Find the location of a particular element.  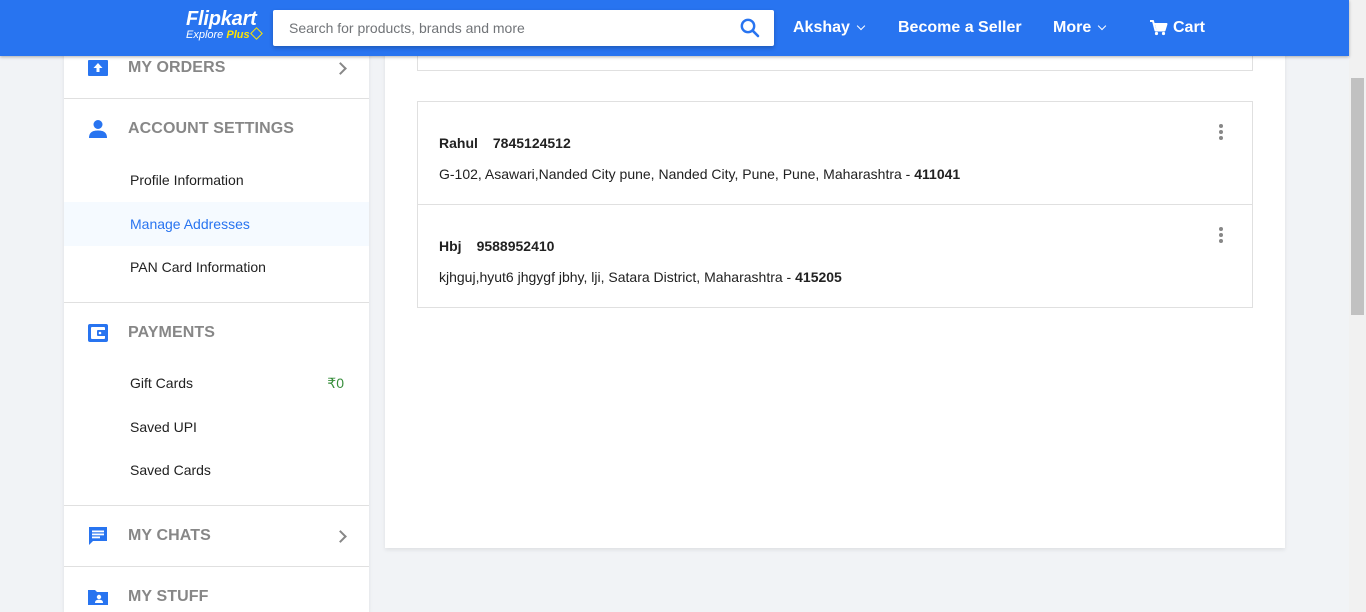

address-contact: Hbj 9588952410 is located at coordinates (496, 246).